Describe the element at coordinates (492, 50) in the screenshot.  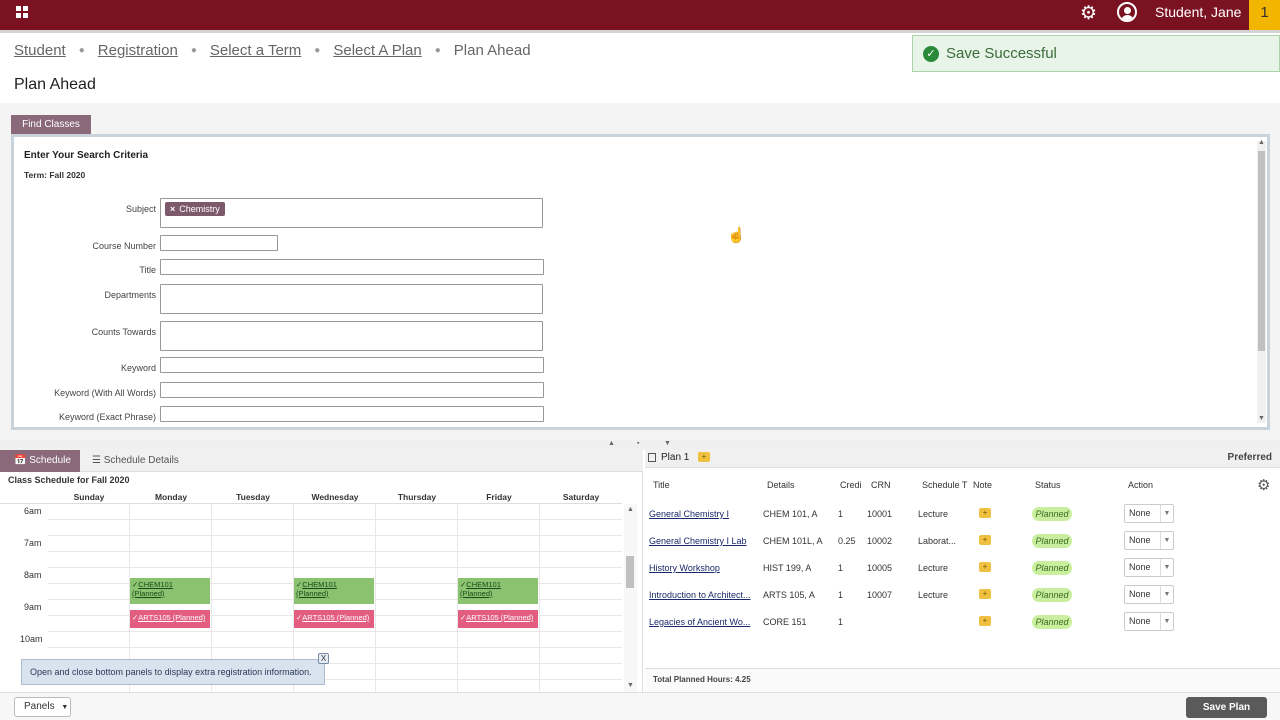
I see `breadcrumb-current: Plan Ahead` at that location.